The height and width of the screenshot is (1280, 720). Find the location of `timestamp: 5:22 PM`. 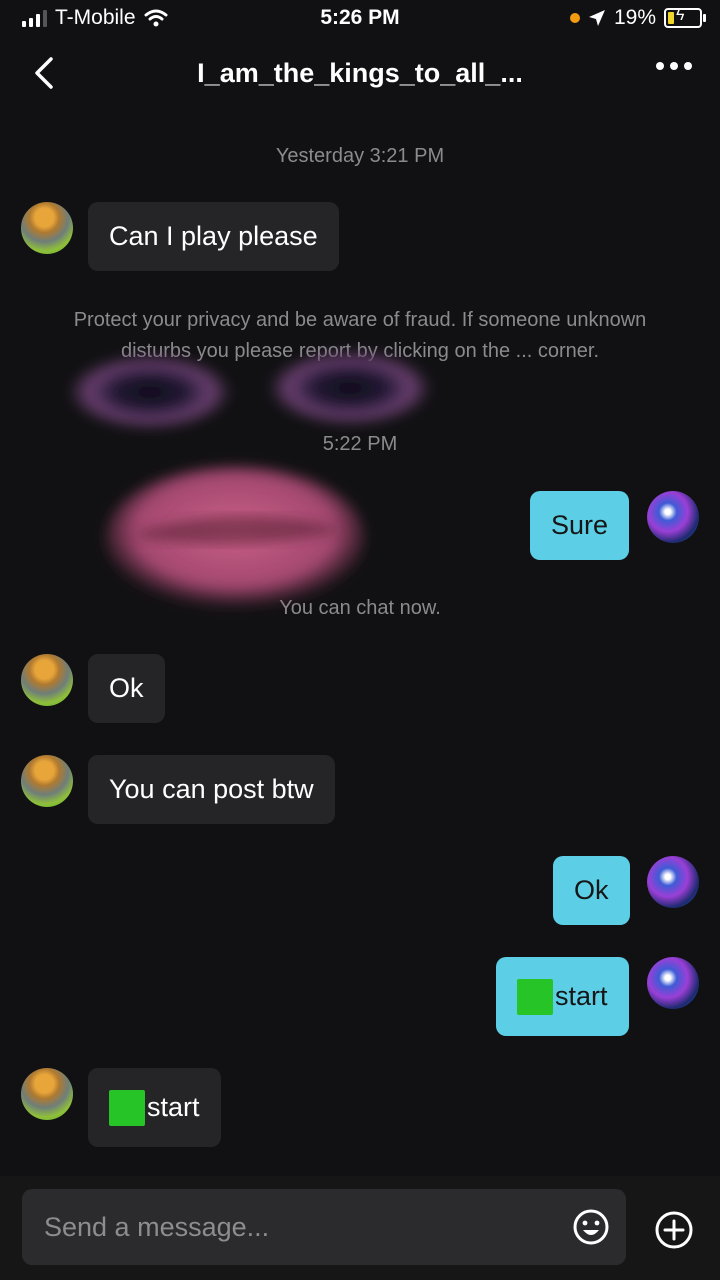

timestamp: 5:22 PM is located at coordinates (360, 444).